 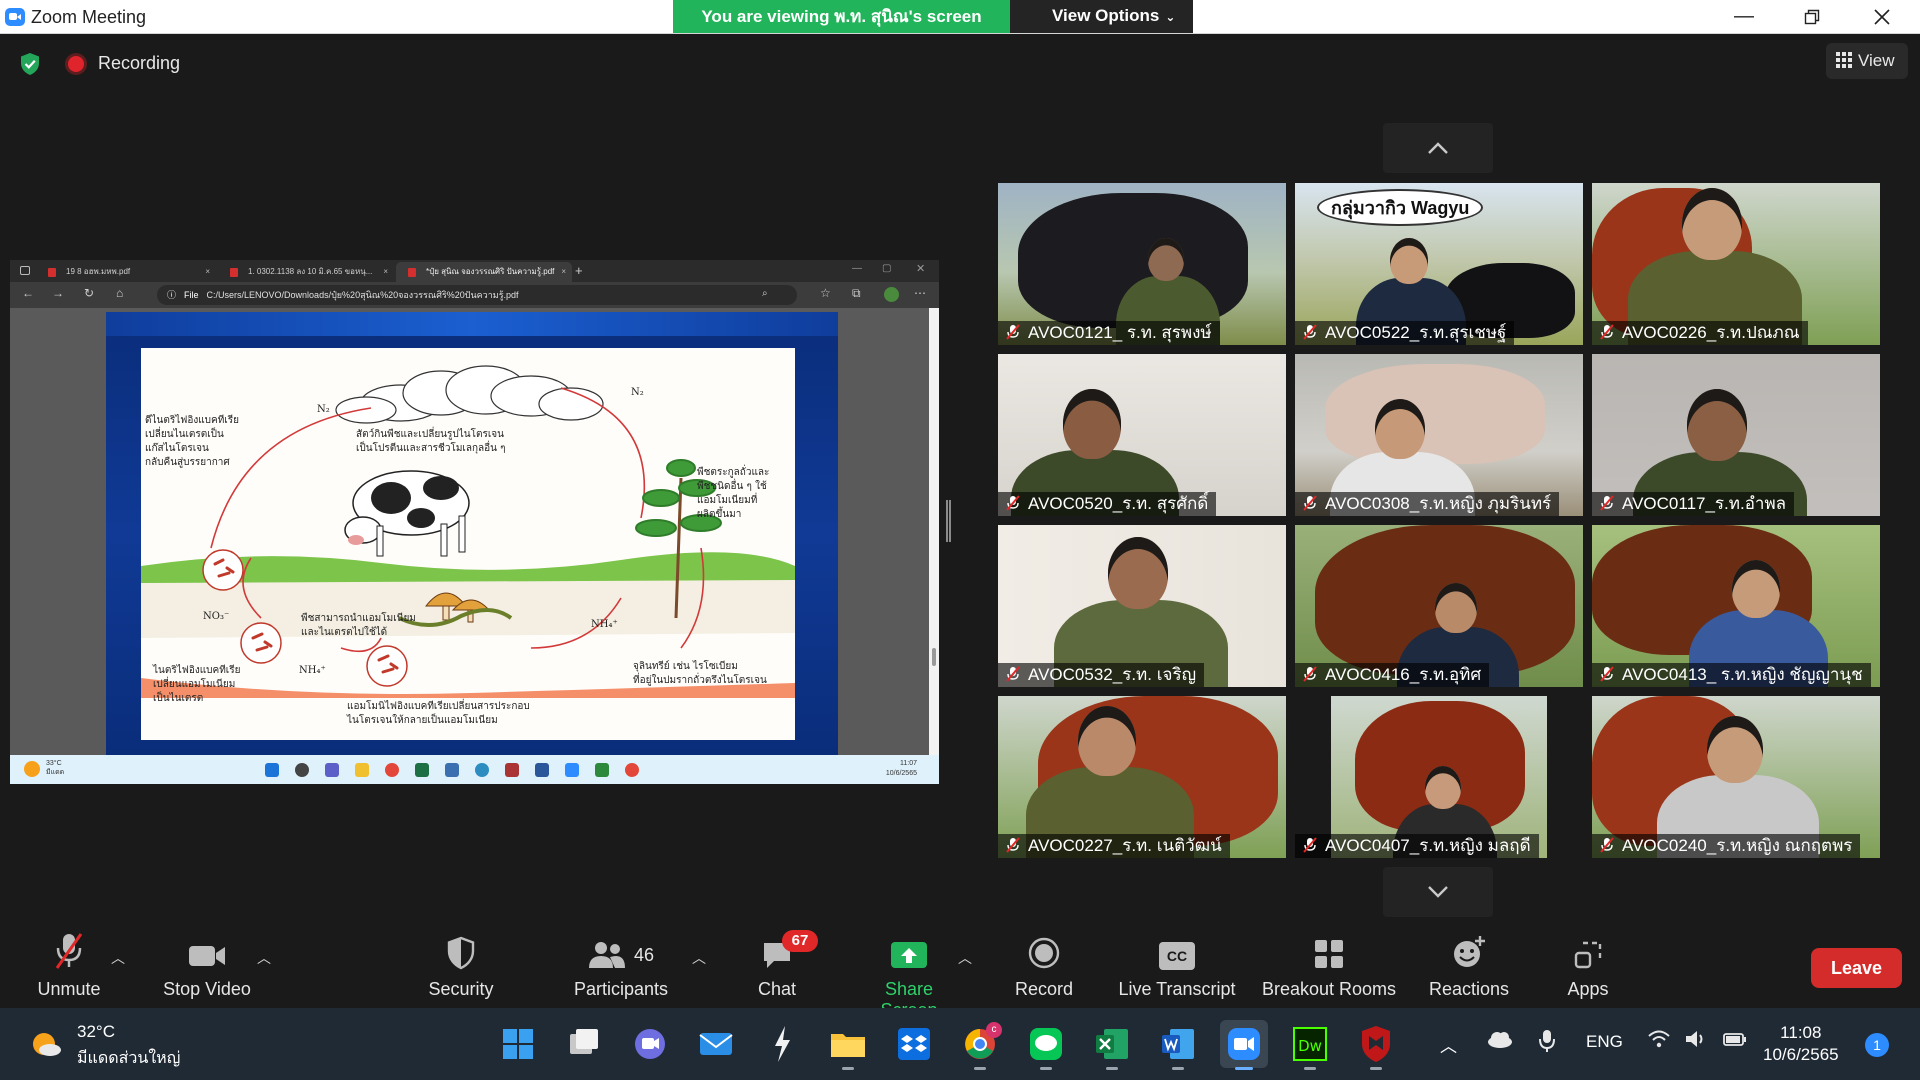 What do you see at coordinates (126, 272) in the screenshot?
I see `browser-tab: 19 8 อฮพ.มหพ.pdf ×` at bounding box center [126, 272].